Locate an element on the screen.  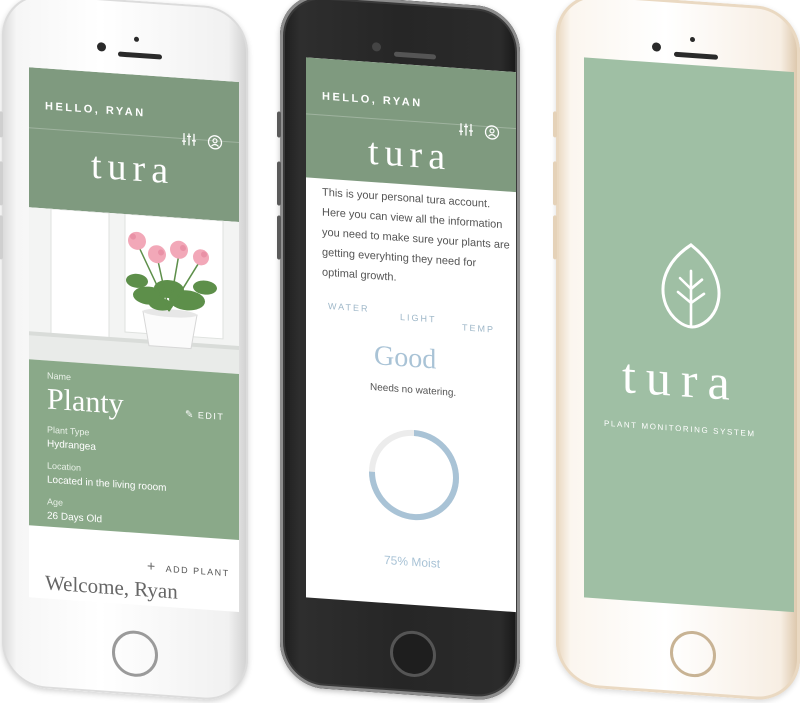
splash-tagline: PLANT MONITORING SYSTEM is located at coordinates (680, 429).